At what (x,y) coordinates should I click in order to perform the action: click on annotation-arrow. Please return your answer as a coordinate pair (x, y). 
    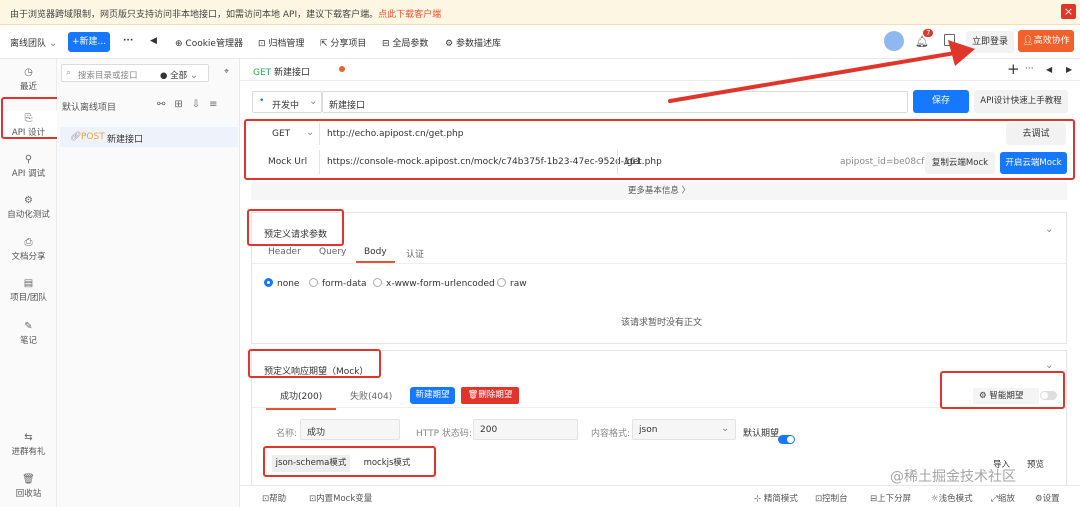
    Looking at the image, I should click on (821, 71).